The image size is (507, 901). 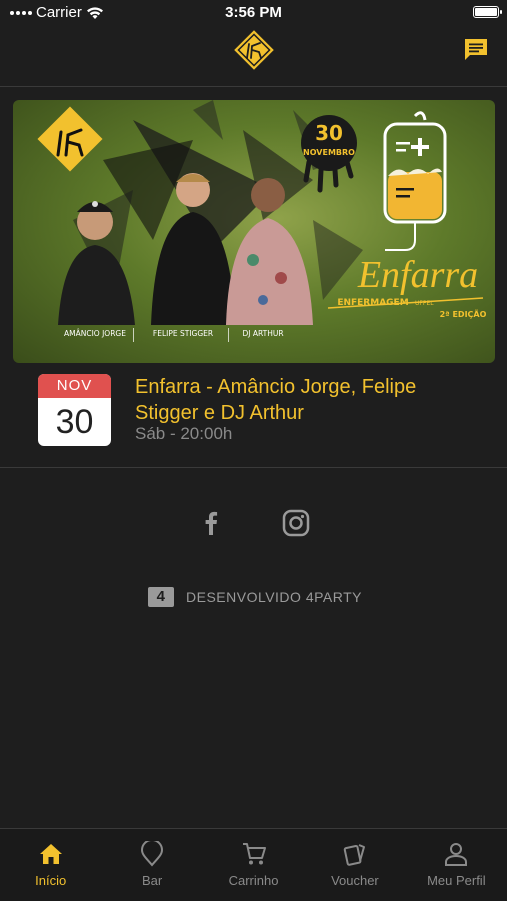 I want to click on bottom-tab-bar: Início Bar Carrinho Voucher Meu Perfil, so click(x=253, y=864).